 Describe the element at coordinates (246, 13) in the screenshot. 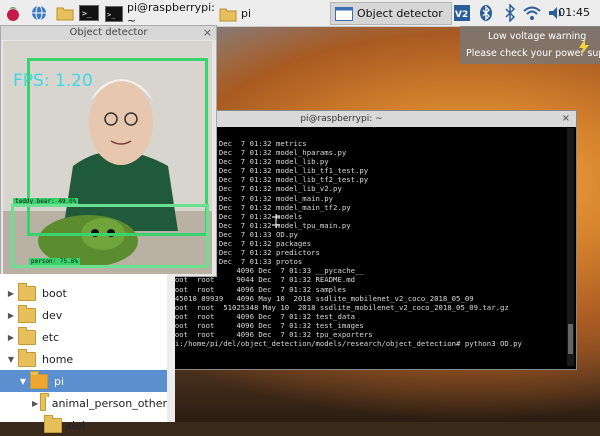

I see `task-label: pi` at that location.